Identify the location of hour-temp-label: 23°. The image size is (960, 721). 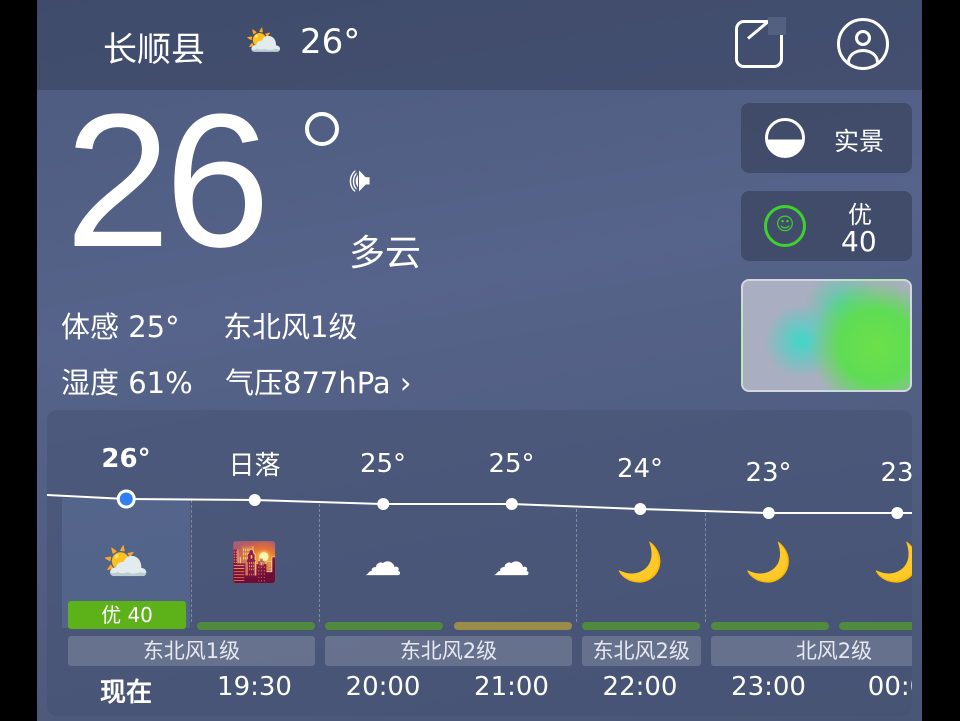
(768, 473).